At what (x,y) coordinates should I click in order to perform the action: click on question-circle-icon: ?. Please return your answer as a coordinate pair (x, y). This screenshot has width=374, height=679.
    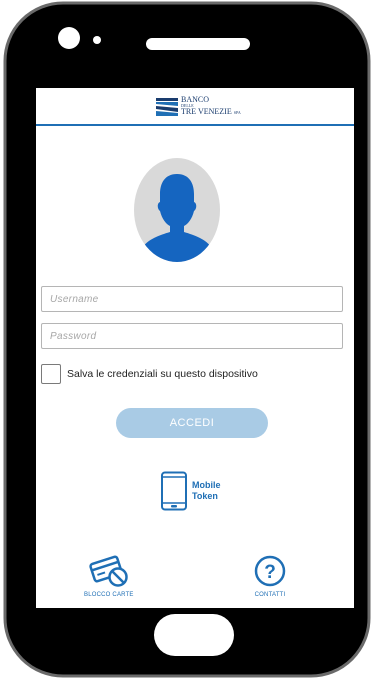
    Looking at the image, I should click on (270, 571).